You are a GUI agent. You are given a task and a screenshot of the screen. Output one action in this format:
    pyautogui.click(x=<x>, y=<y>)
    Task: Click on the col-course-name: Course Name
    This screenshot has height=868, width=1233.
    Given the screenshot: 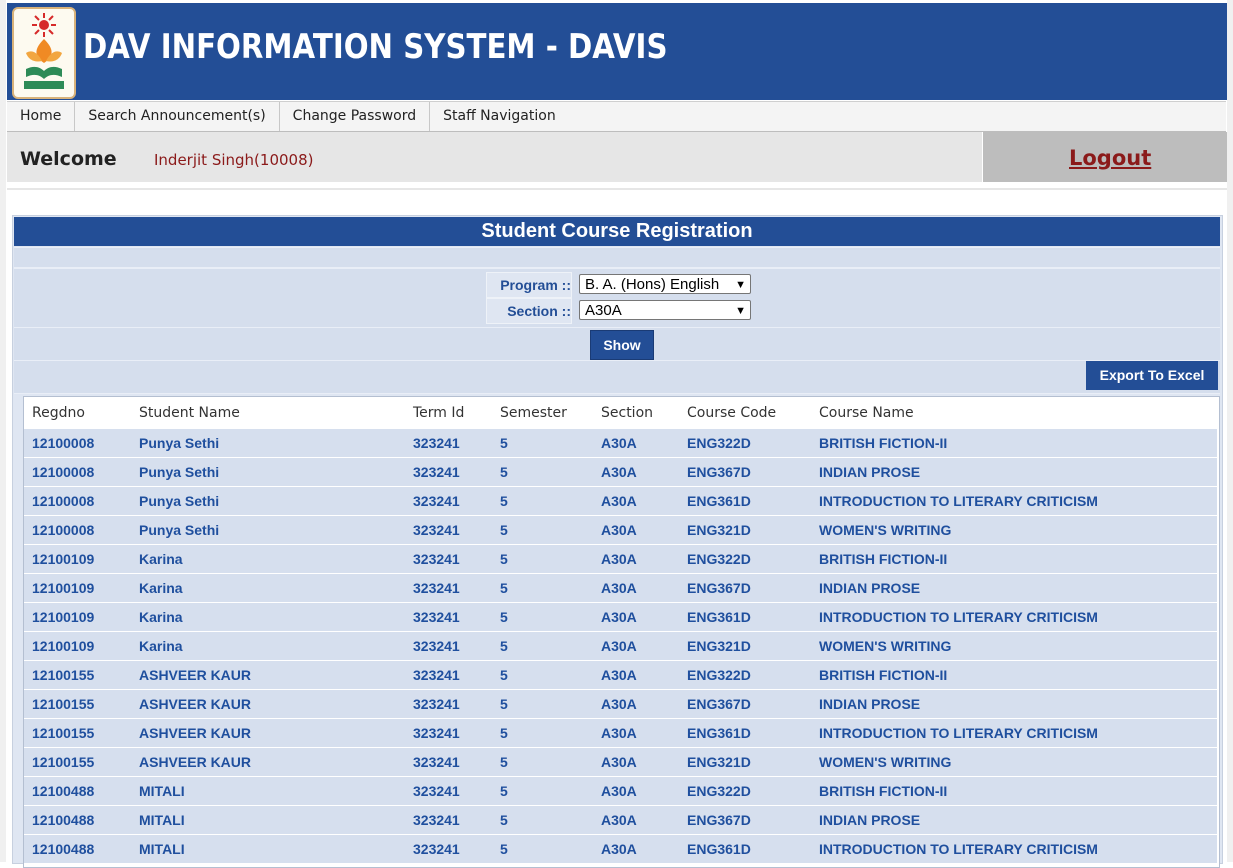 What is the action you would take?
    pyautogui.click(x=1014, y=413)
    